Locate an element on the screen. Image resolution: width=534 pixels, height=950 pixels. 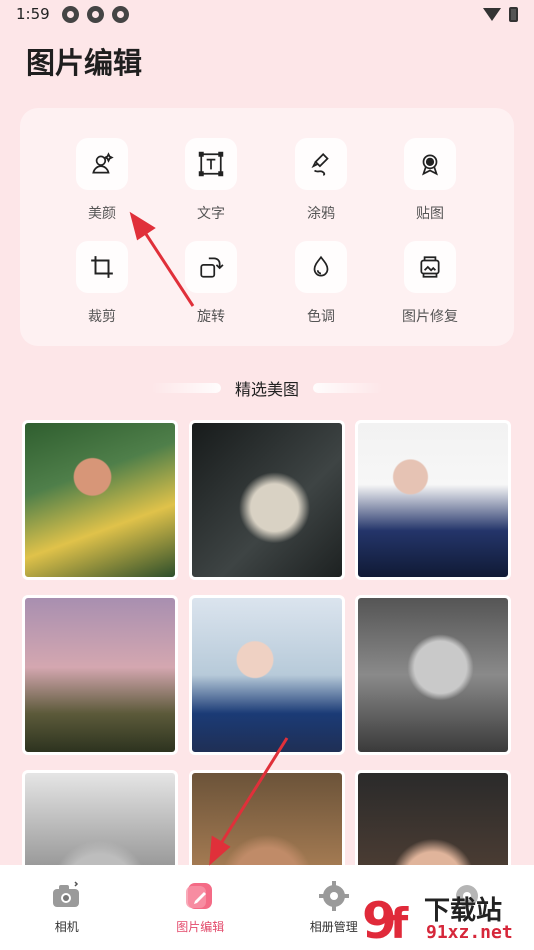
tool-beauty: 美颜 is located at coordinates (102, 183).